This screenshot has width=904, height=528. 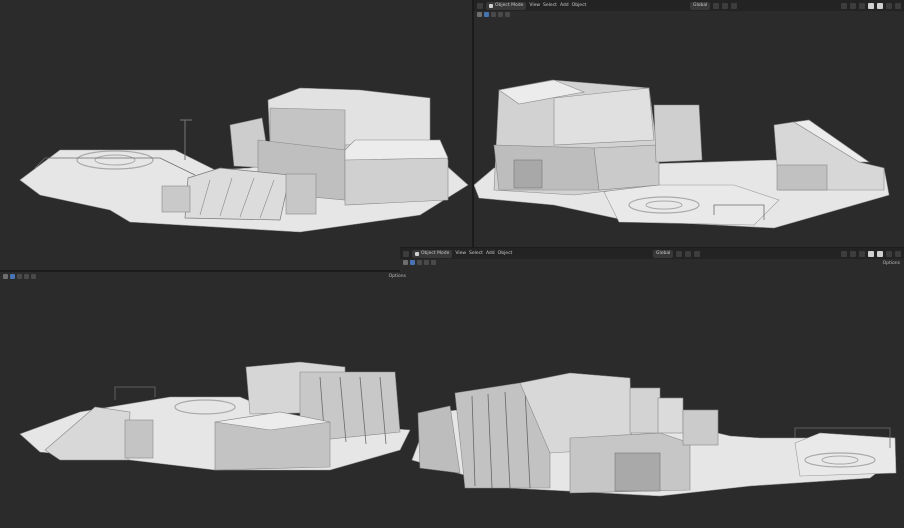 I want to click on viewport-divider-horizontal-left, so click(x=200, y=271).